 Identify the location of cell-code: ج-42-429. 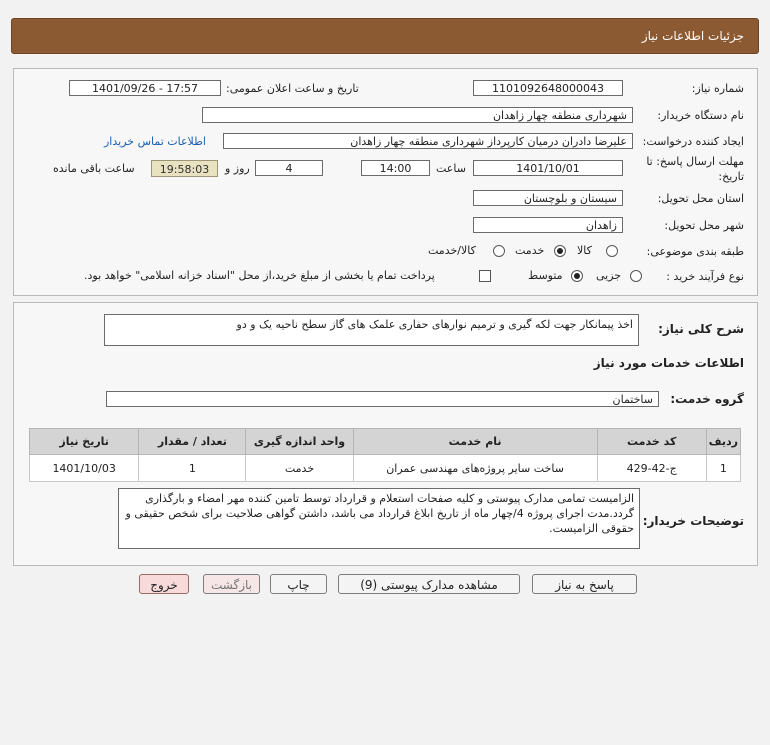
(651, 468).